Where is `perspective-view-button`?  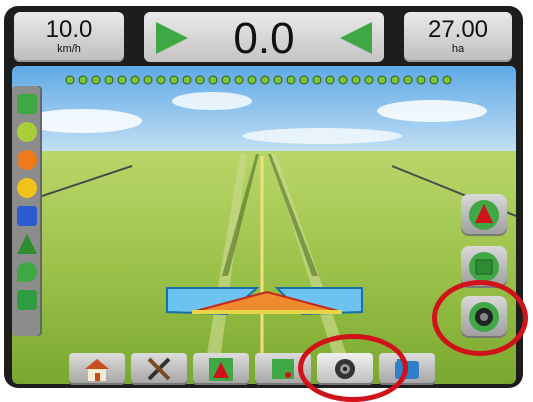 perspective-view-button is located at coordinates (484, 215).